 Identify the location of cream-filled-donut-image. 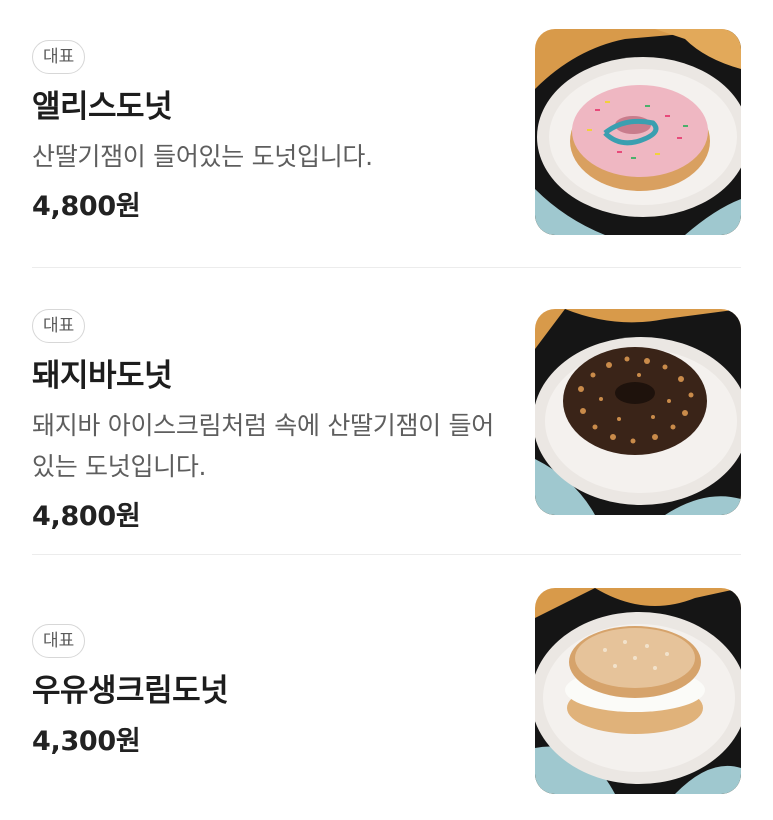
(638, 691).